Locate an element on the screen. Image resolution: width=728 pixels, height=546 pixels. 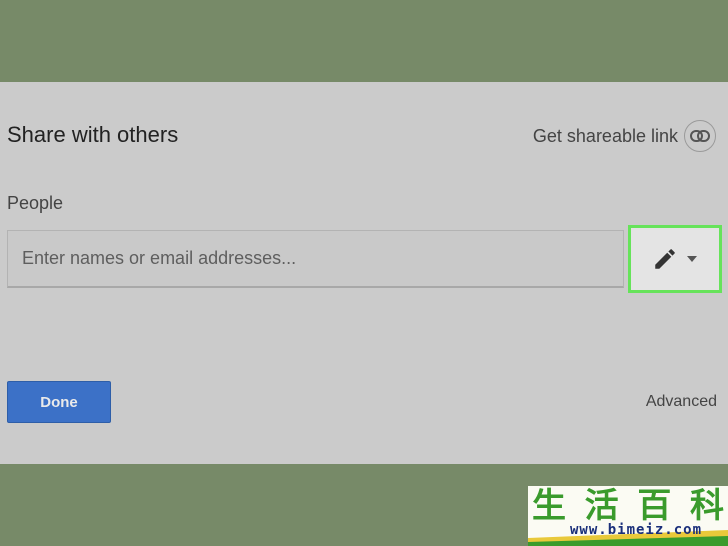
get-shareable-link-label: Get shareable link is located at coordinates (605, 136).